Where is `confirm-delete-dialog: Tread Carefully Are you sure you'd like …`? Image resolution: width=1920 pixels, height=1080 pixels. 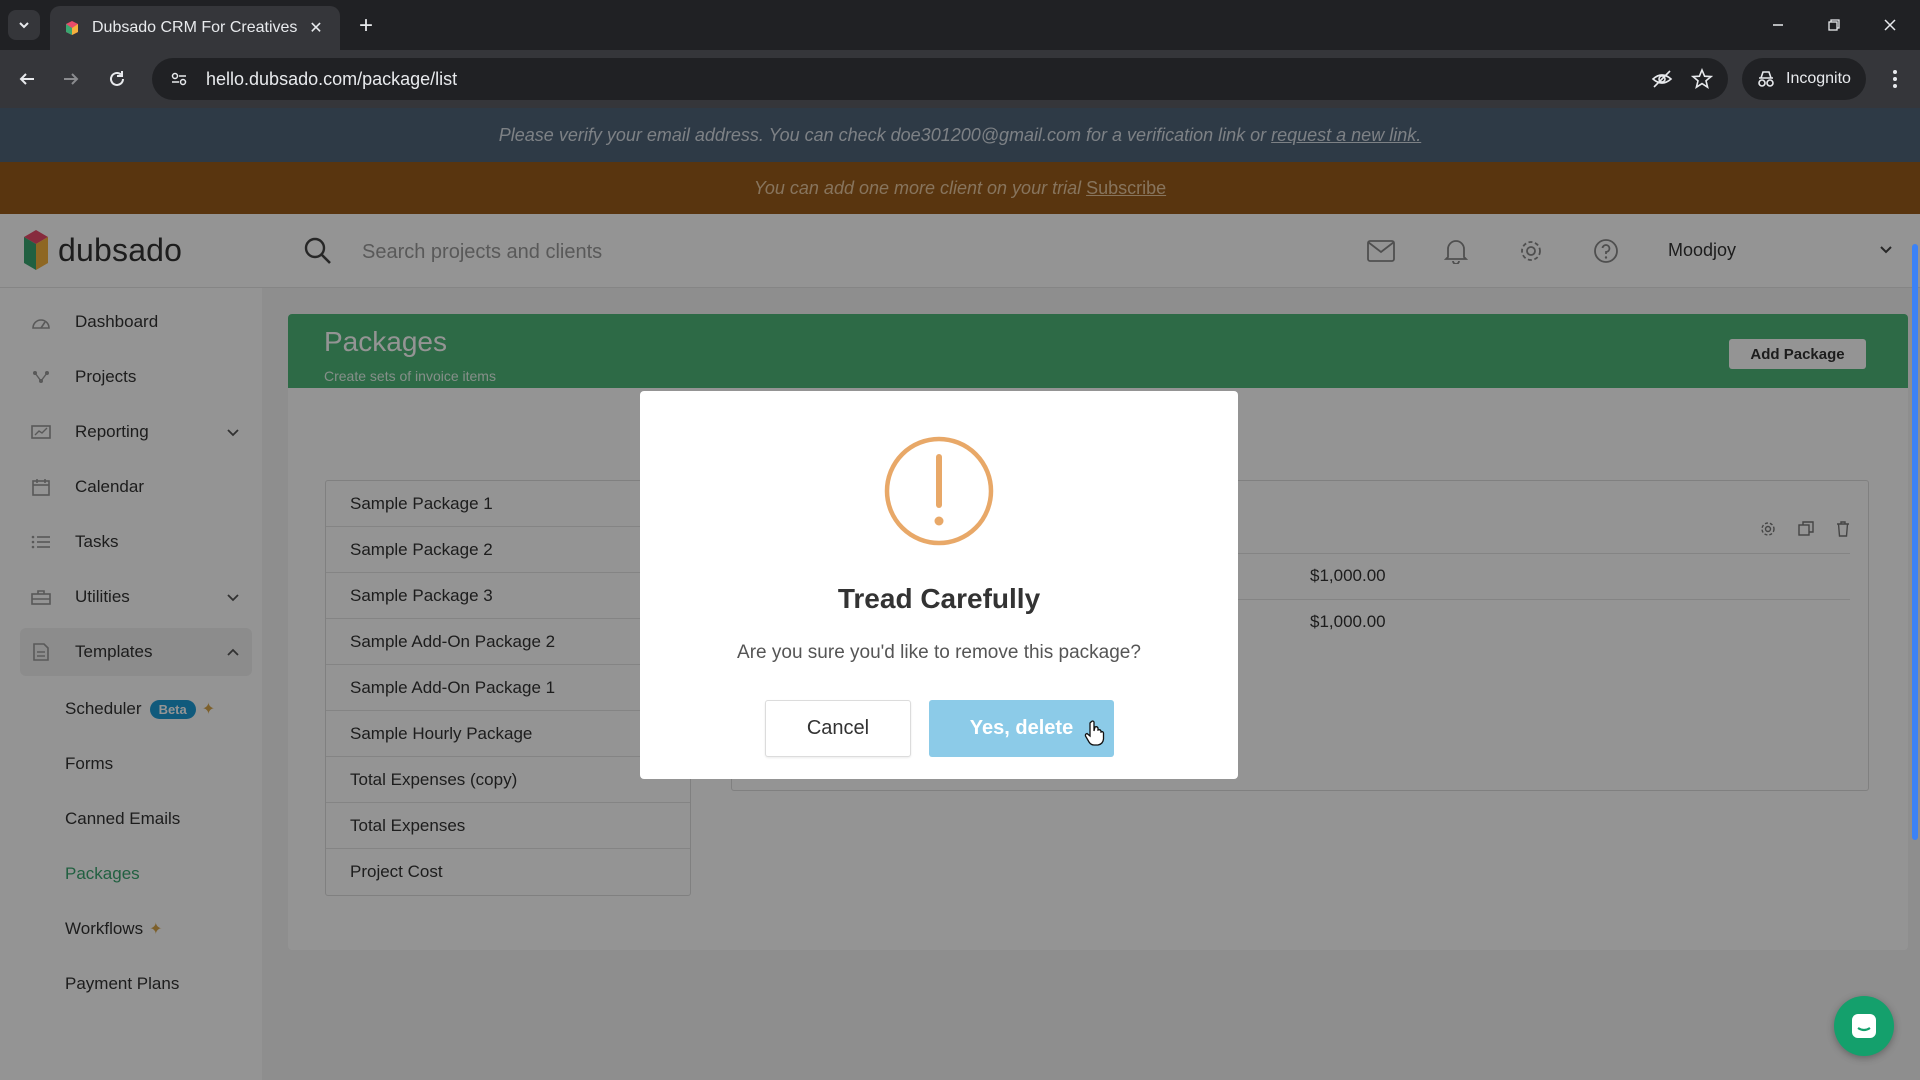 confirm-delete-dialog: Tread Carefully Are you sure you'd like … is located at coordinates (939, 585).